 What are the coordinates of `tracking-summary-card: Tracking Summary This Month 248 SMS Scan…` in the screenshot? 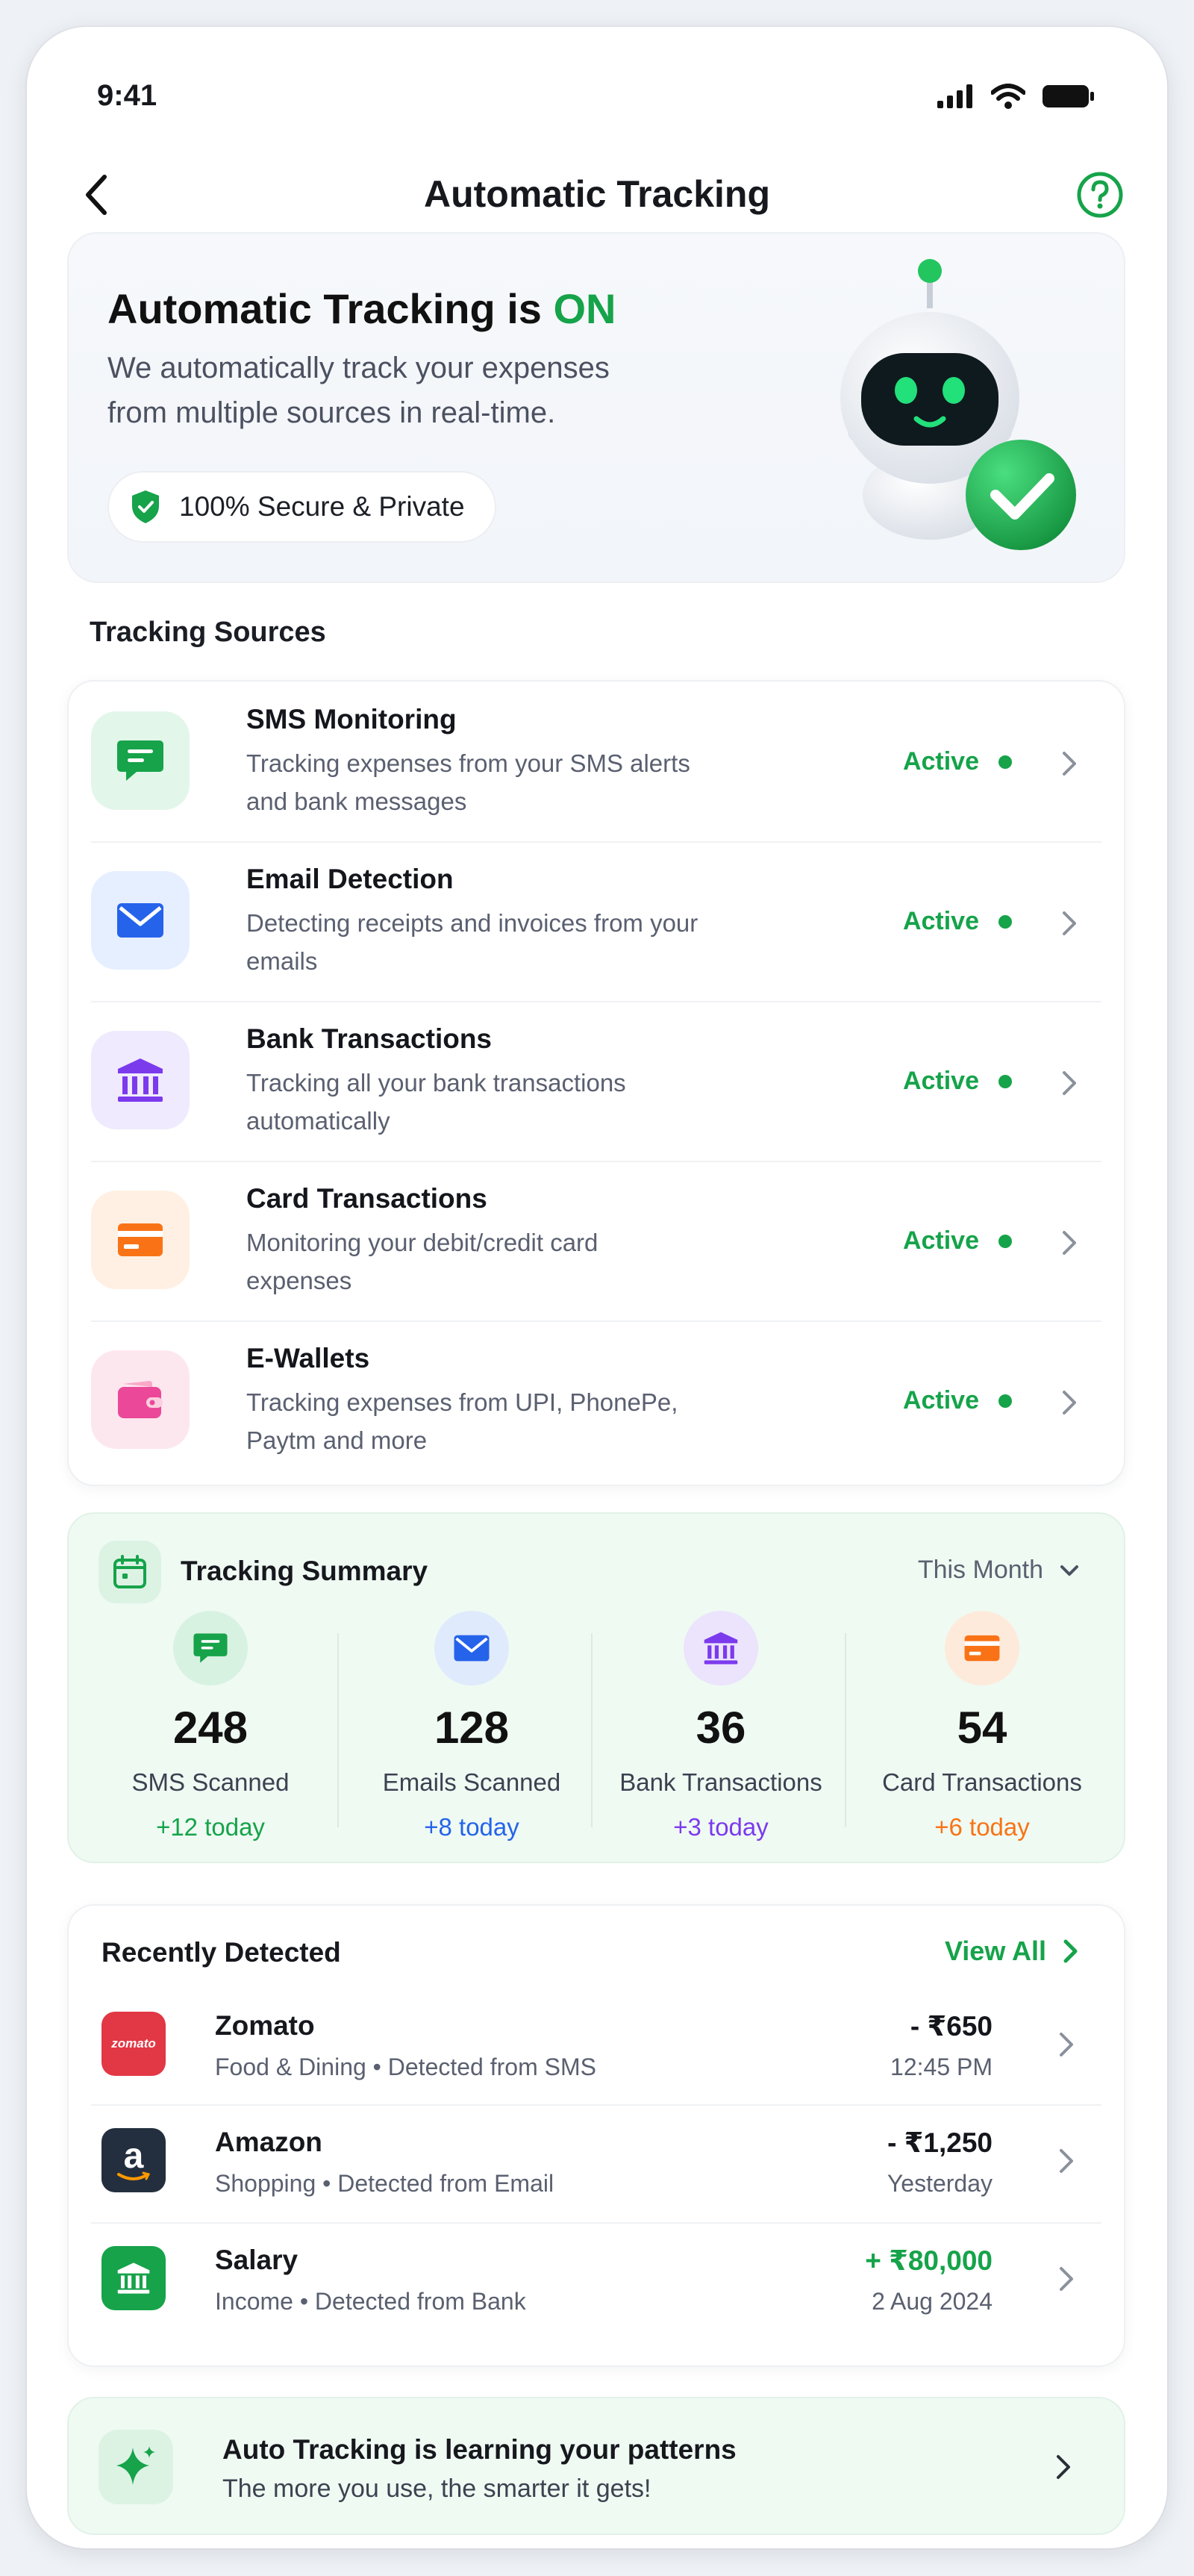 It's located at (596, 1687).